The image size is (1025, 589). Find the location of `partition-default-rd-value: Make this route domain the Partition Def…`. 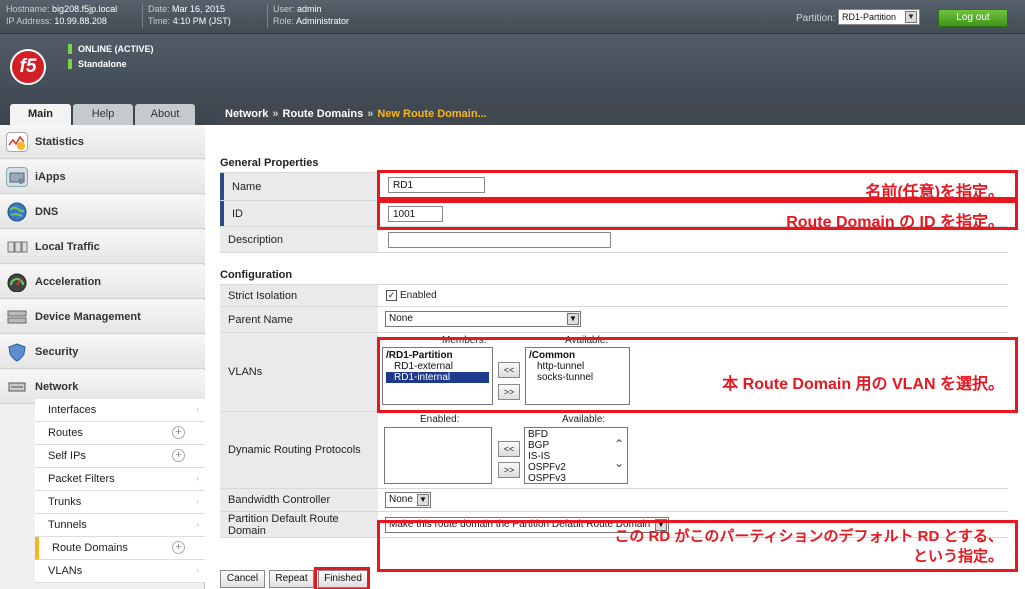

partition-default-rd-value: Make this route domain the Partition Def… is located at coordinates (520, 524).